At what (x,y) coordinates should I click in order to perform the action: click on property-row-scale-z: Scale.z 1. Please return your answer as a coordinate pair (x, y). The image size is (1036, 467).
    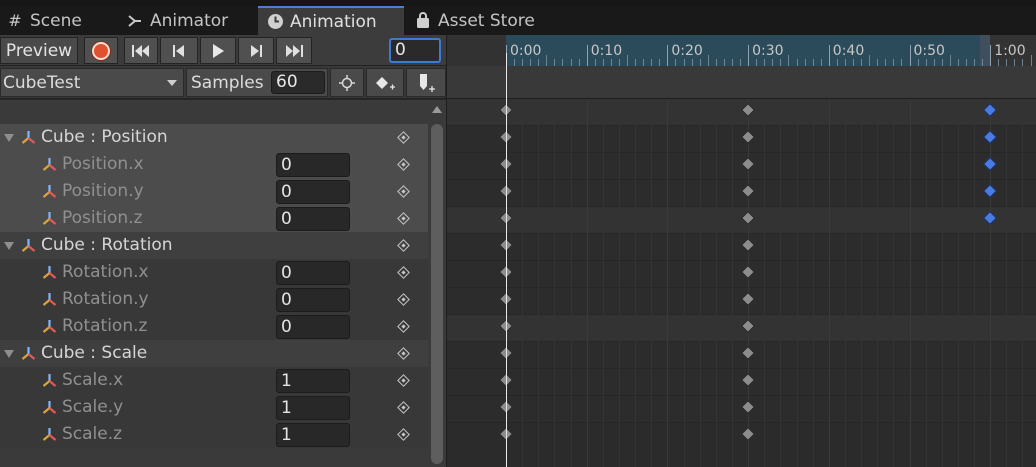
    Looking at the image, I should click on (214, 434).